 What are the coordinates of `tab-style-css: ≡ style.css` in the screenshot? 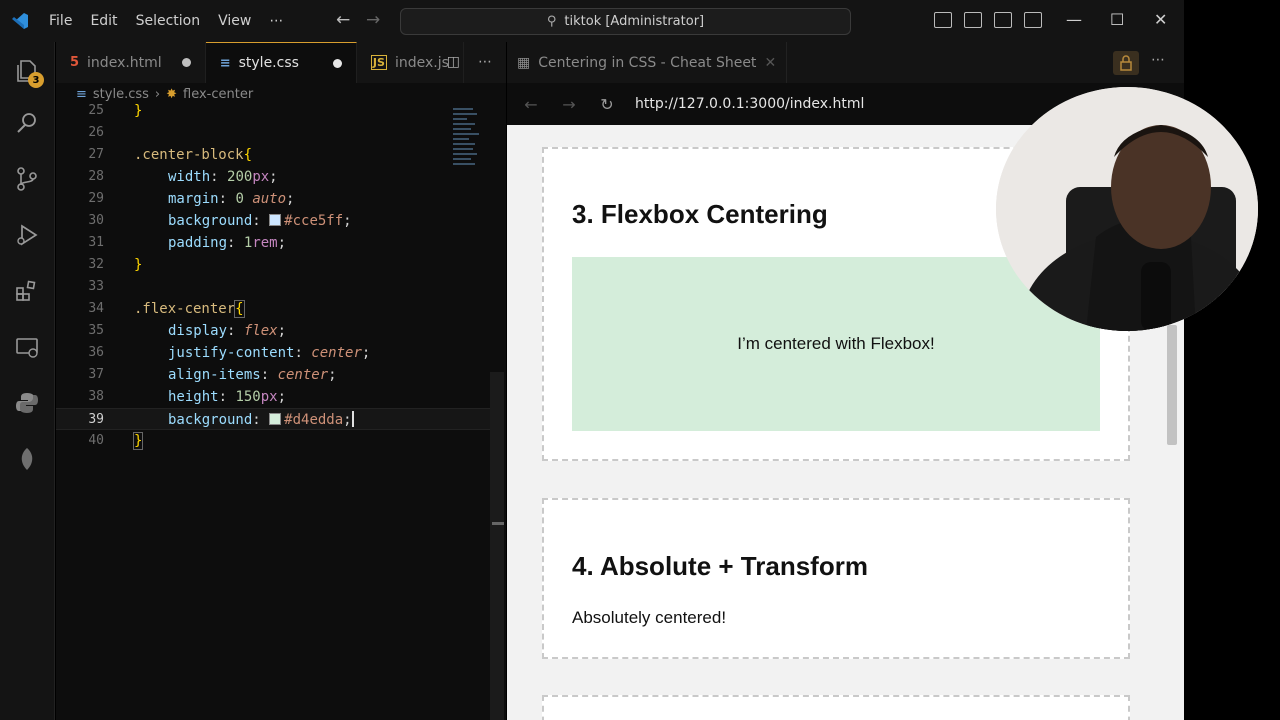 It's located at (281, 62).